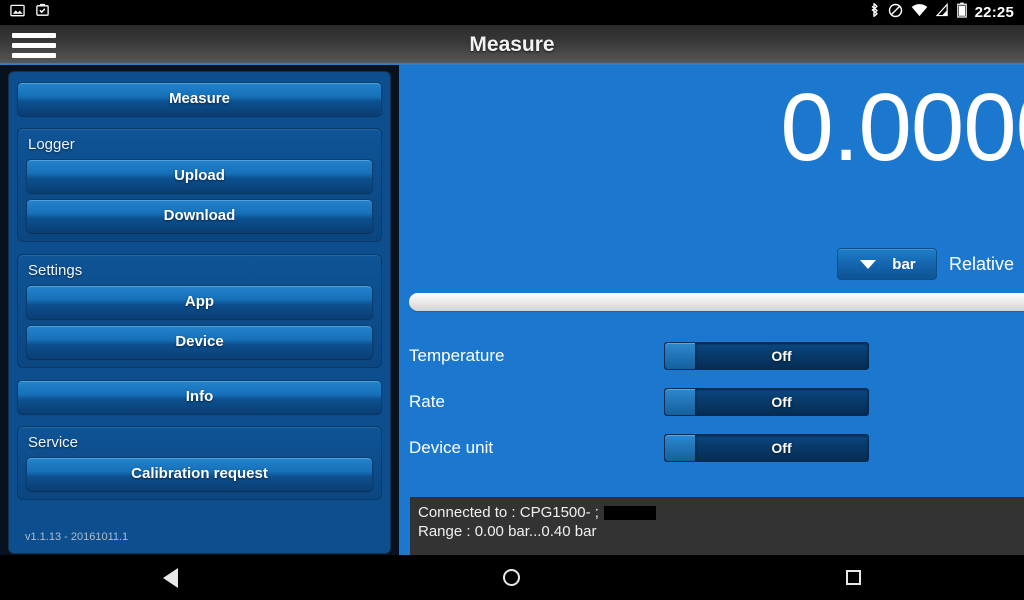 The width and height of the screenshot is (1024, 600). I want to click on sidebar-group-logger-title: Logger, so click(51, 144).